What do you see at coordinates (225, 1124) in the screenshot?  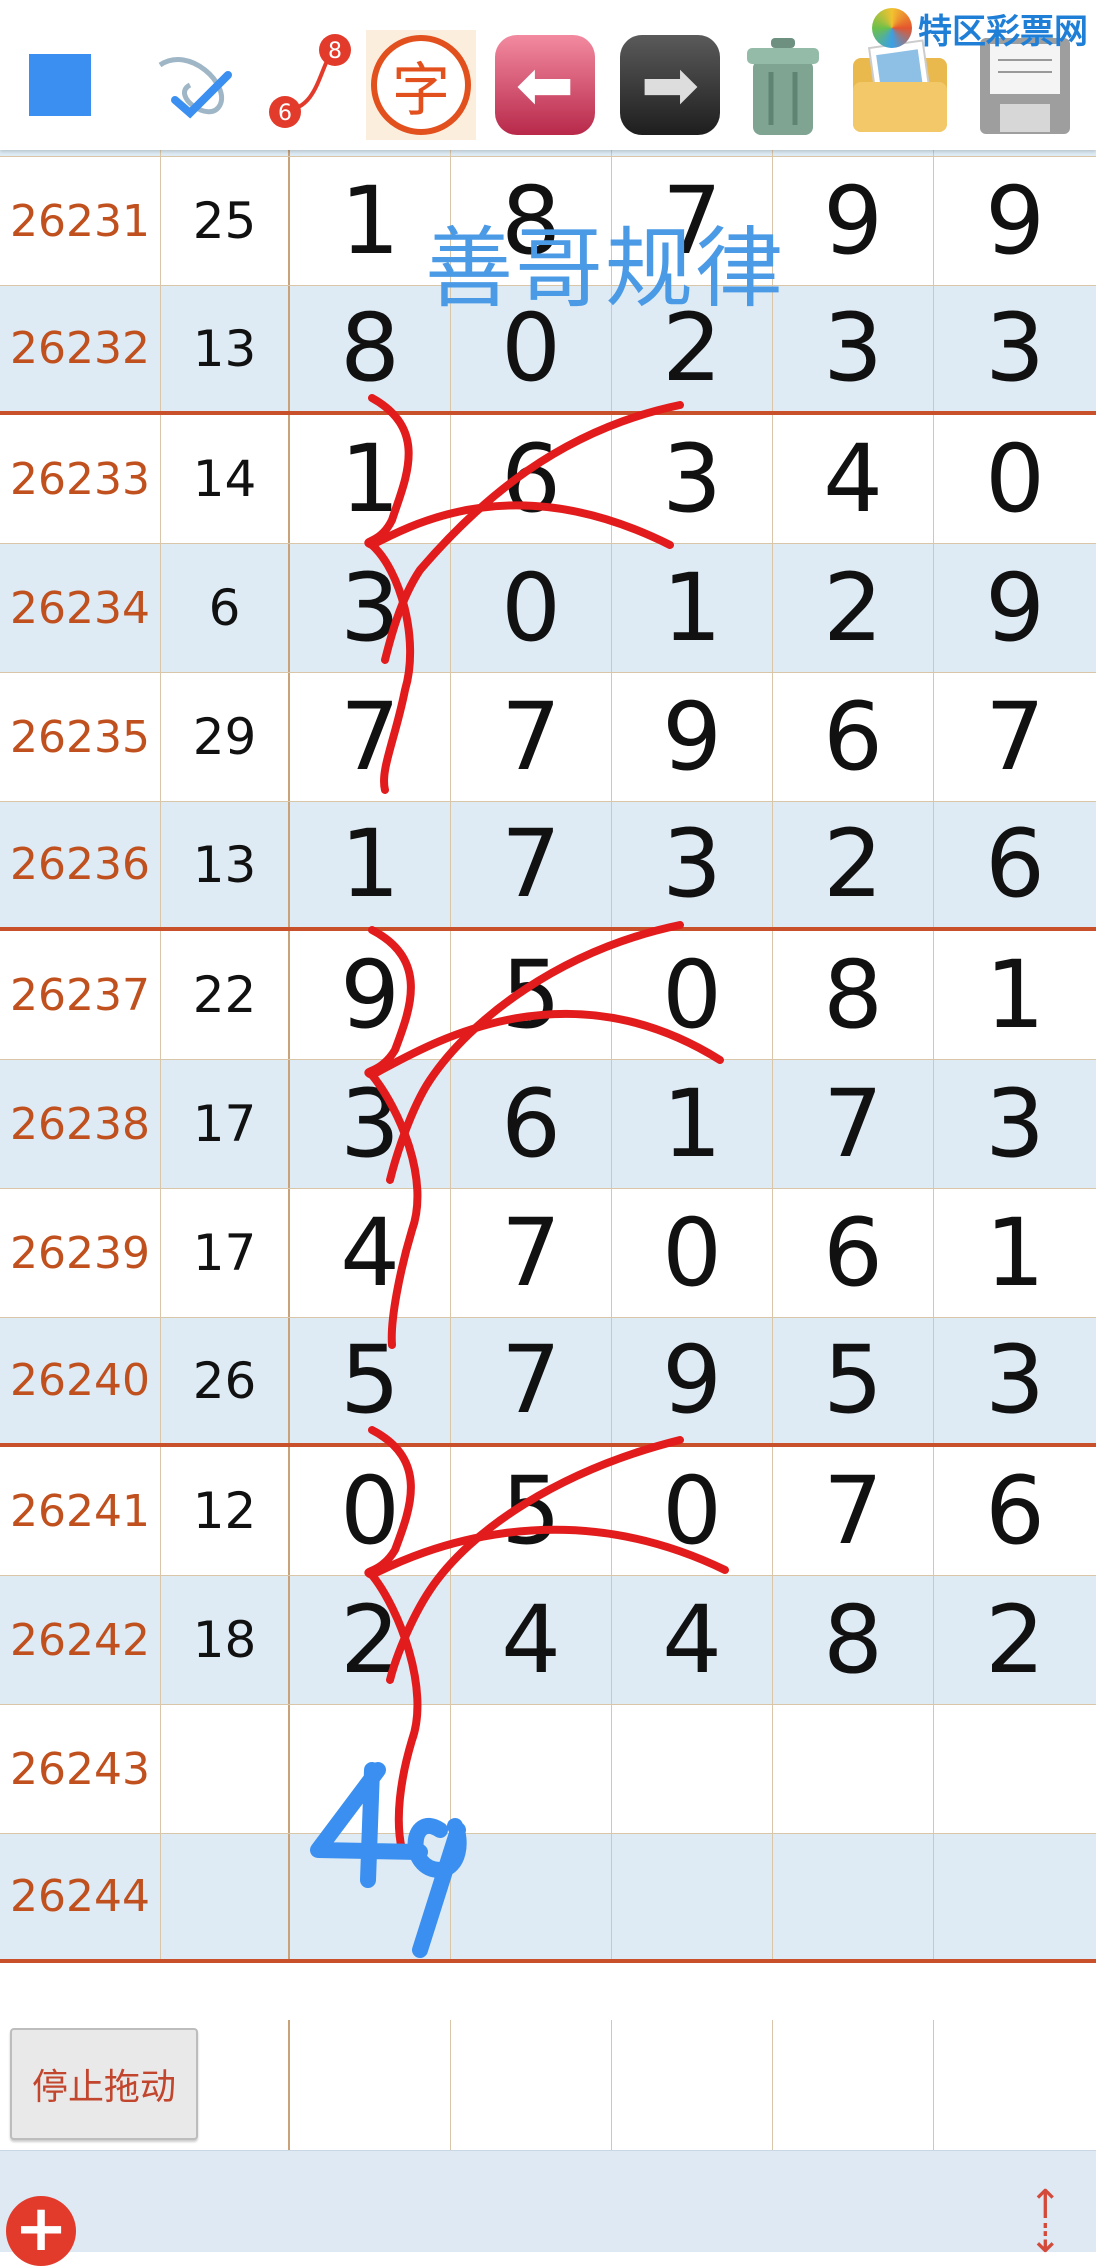 I see `sum-value: 17` at bounding box center [225, 1124].